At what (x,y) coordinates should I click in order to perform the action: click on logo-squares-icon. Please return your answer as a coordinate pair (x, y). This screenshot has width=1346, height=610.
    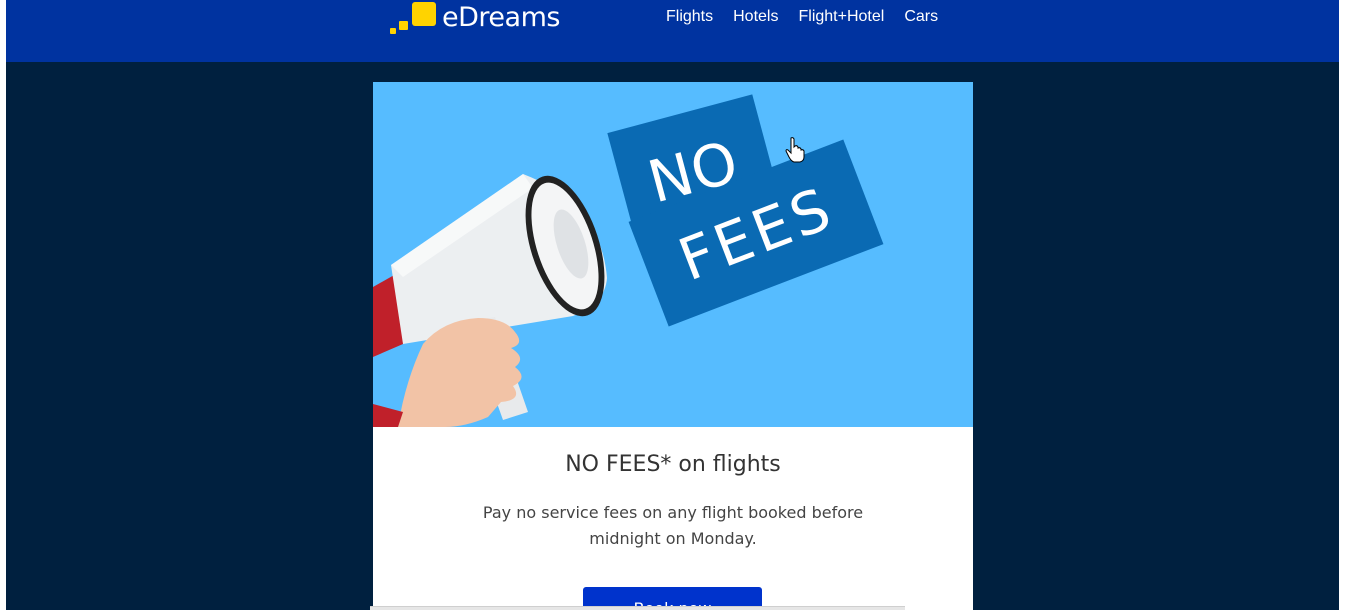
    Looking at the image, I should click on (414, 18).